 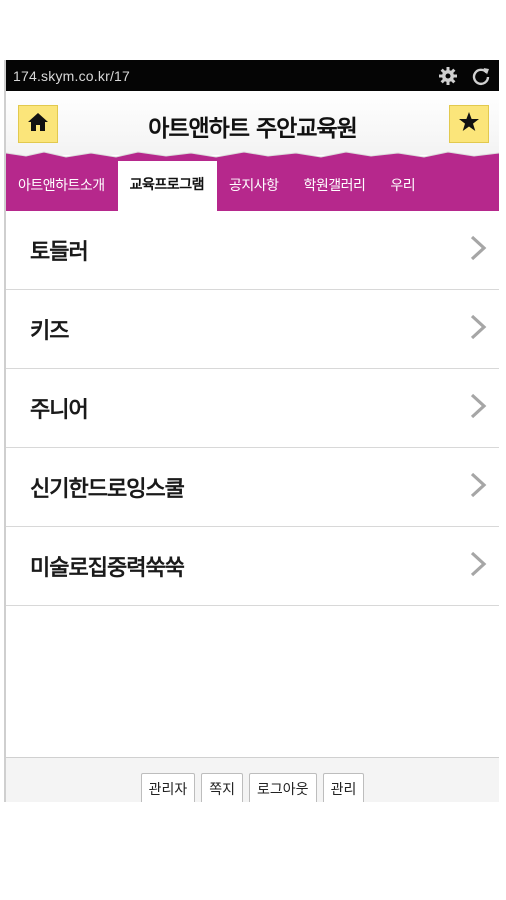 I want to click on footer-toolbar: 관리자 쪽지 로그아웃 관리, so click(x=252, y=779).